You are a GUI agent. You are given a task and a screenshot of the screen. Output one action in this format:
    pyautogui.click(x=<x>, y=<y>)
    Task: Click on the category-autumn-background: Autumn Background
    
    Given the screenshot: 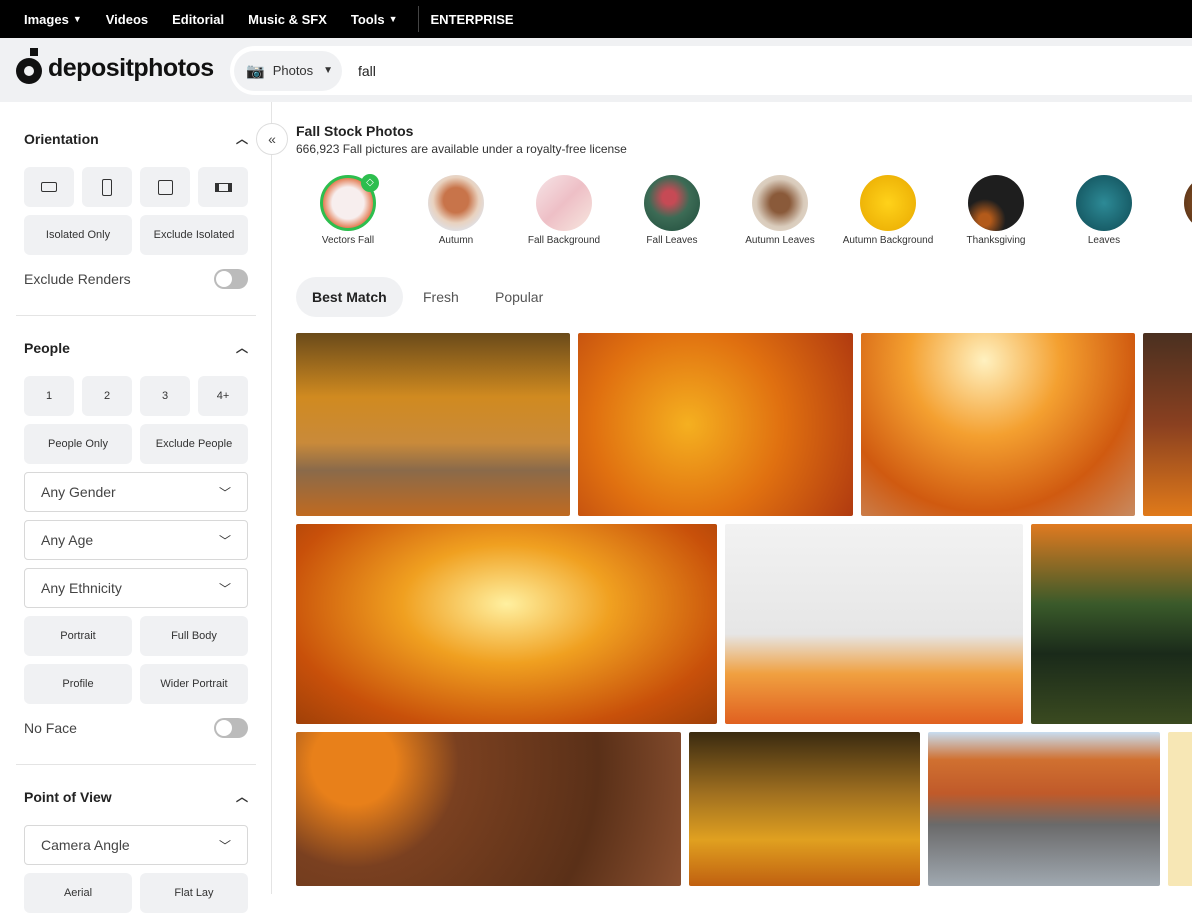 What is the action you would take?
    pyautogui.click(x=888, y=210)
    